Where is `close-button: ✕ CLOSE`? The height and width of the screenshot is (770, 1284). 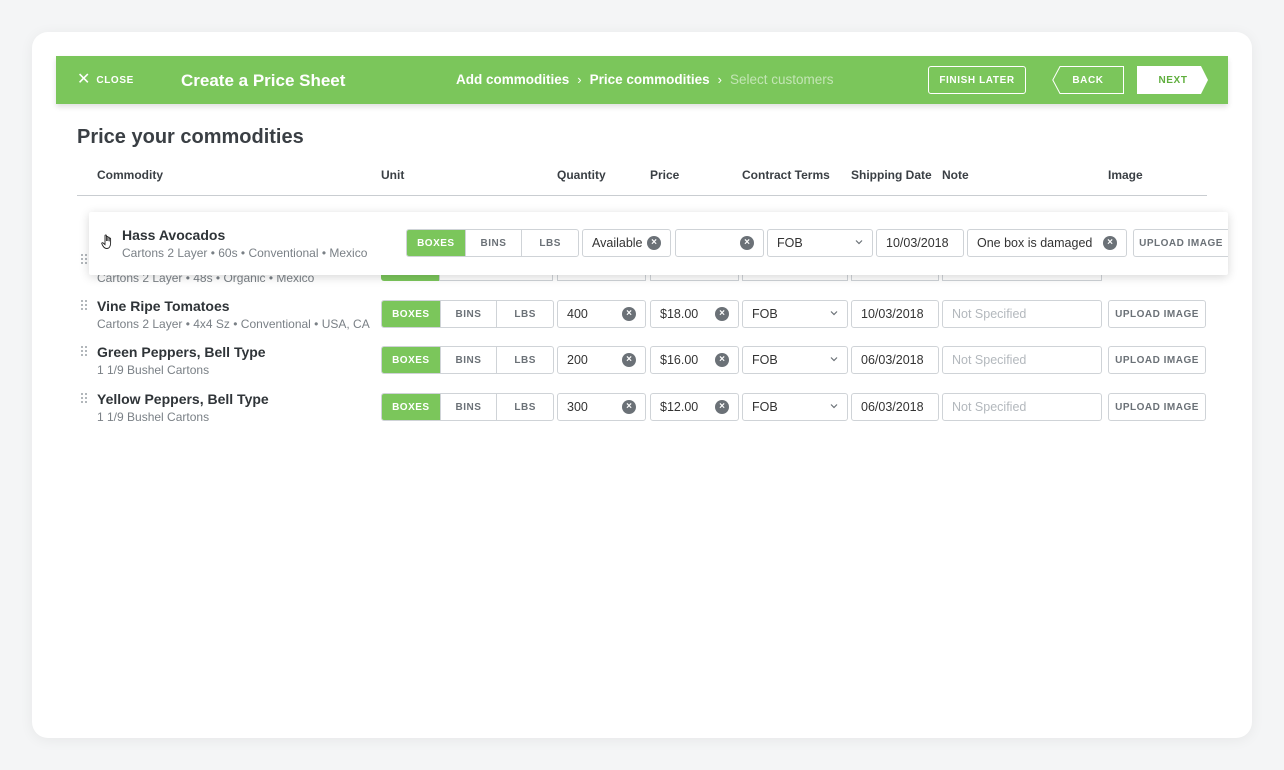 close-button: ✕ CLOSE is located at coordinates (105, 79).